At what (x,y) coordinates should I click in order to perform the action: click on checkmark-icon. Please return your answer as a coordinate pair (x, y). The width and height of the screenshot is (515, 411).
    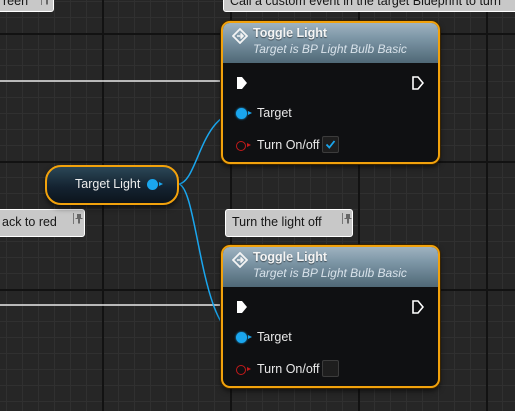
    Looking at the image, I should click on (330, 144).